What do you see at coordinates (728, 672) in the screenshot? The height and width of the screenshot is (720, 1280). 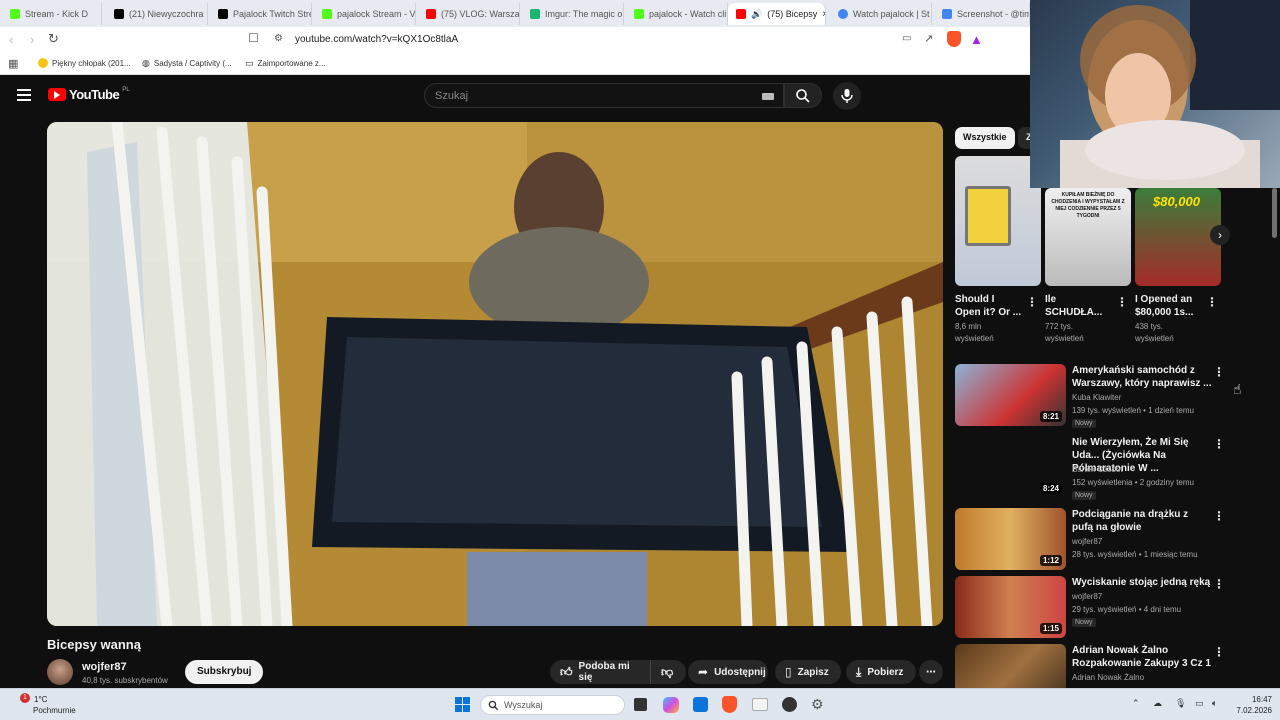 I see `share-button: ➦ Udostępnij` at bounding box center [728, 672].